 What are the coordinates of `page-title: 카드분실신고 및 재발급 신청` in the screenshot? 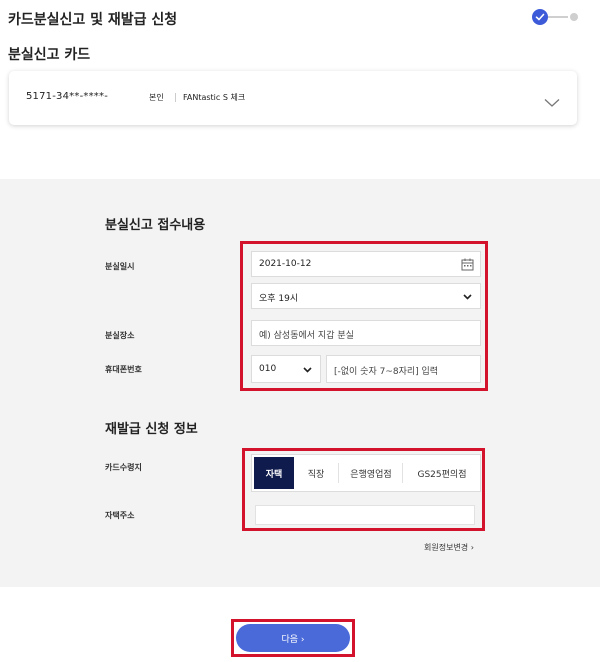 It's located at (93, 20).